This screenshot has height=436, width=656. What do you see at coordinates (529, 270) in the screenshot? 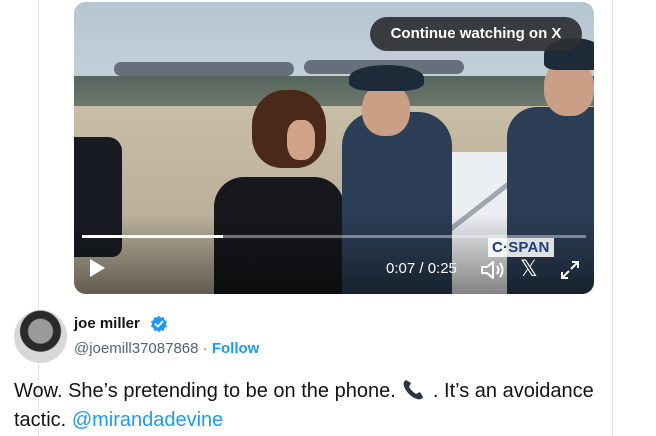
I see `x-logo-icon: 𝕏` at bounding box center [529, 270].